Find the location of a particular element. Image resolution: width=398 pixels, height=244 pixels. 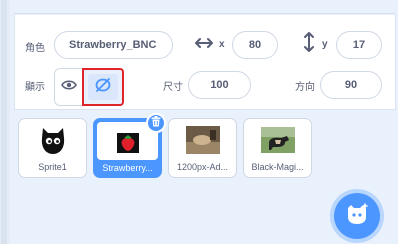

direction-label: 方向 is located at coordinates (305, 87).